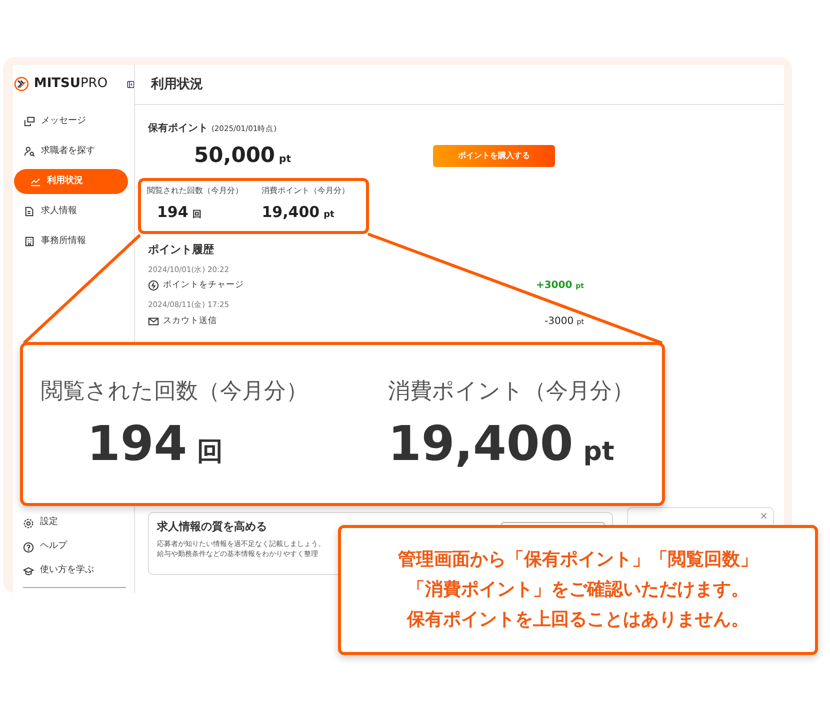  What do you see at coordinates (71, 241) in the screenshot?
I see `sidebar-item: 事務所情報` at bounding box center [71, 241].